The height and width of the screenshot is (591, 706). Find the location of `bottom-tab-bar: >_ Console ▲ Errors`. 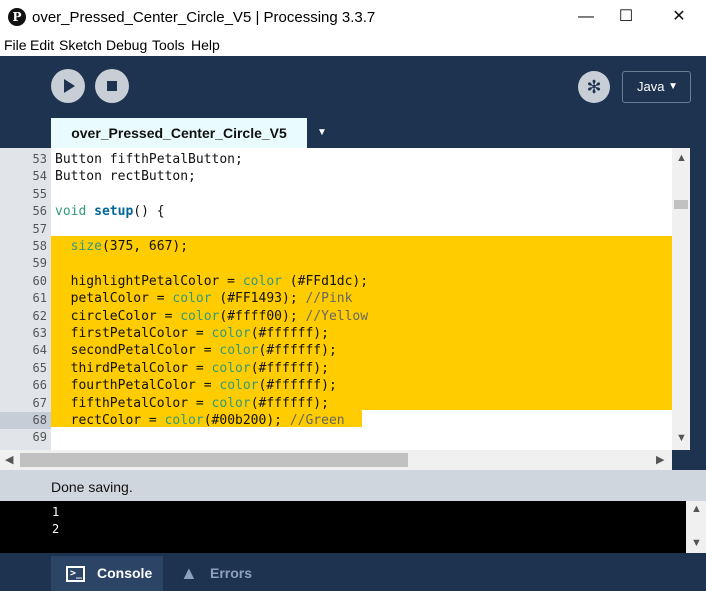

bottom-tab-bar: >_ Console ▲ Errors is located at coordinates (353, 572).